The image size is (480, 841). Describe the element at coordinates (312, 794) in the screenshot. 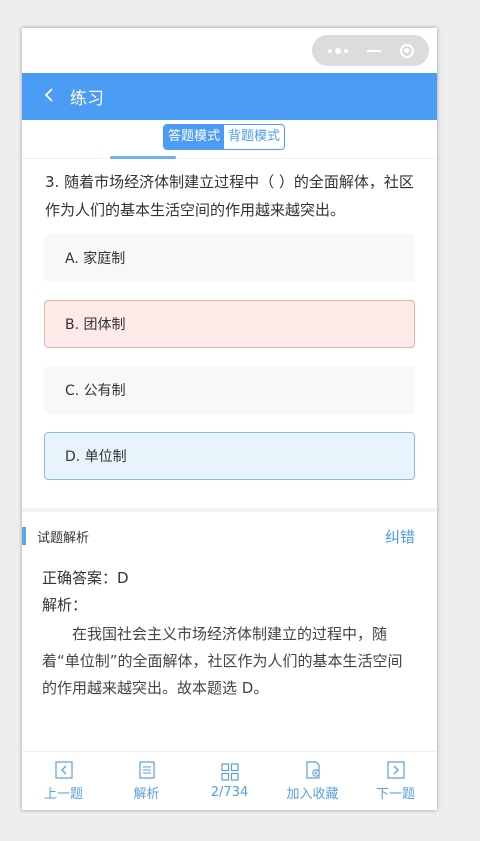

I see `favorite-label: 加入收藏` at that location.